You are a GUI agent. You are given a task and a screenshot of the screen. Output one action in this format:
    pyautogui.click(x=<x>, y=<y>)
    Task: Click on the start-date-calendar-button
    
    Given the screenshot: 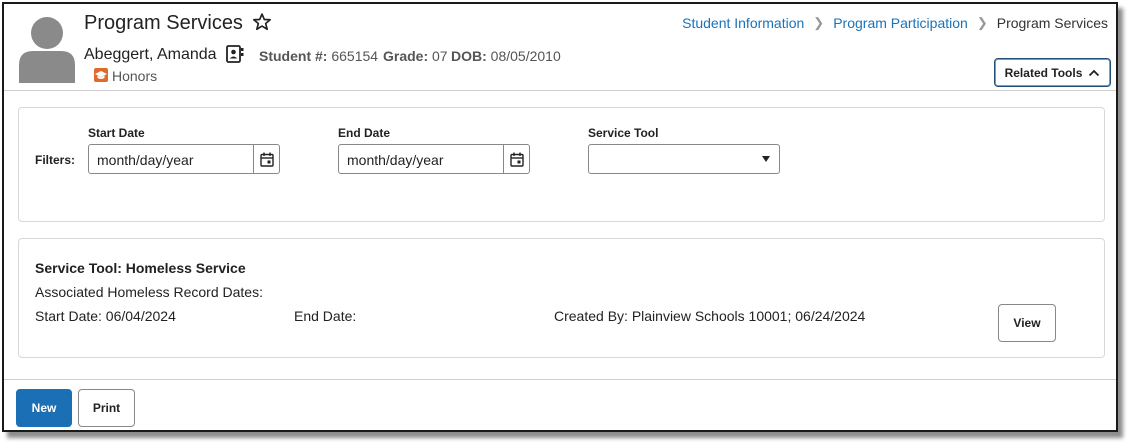 What is the action you would take?
    pyautogui.click(x=266, y=159)
    